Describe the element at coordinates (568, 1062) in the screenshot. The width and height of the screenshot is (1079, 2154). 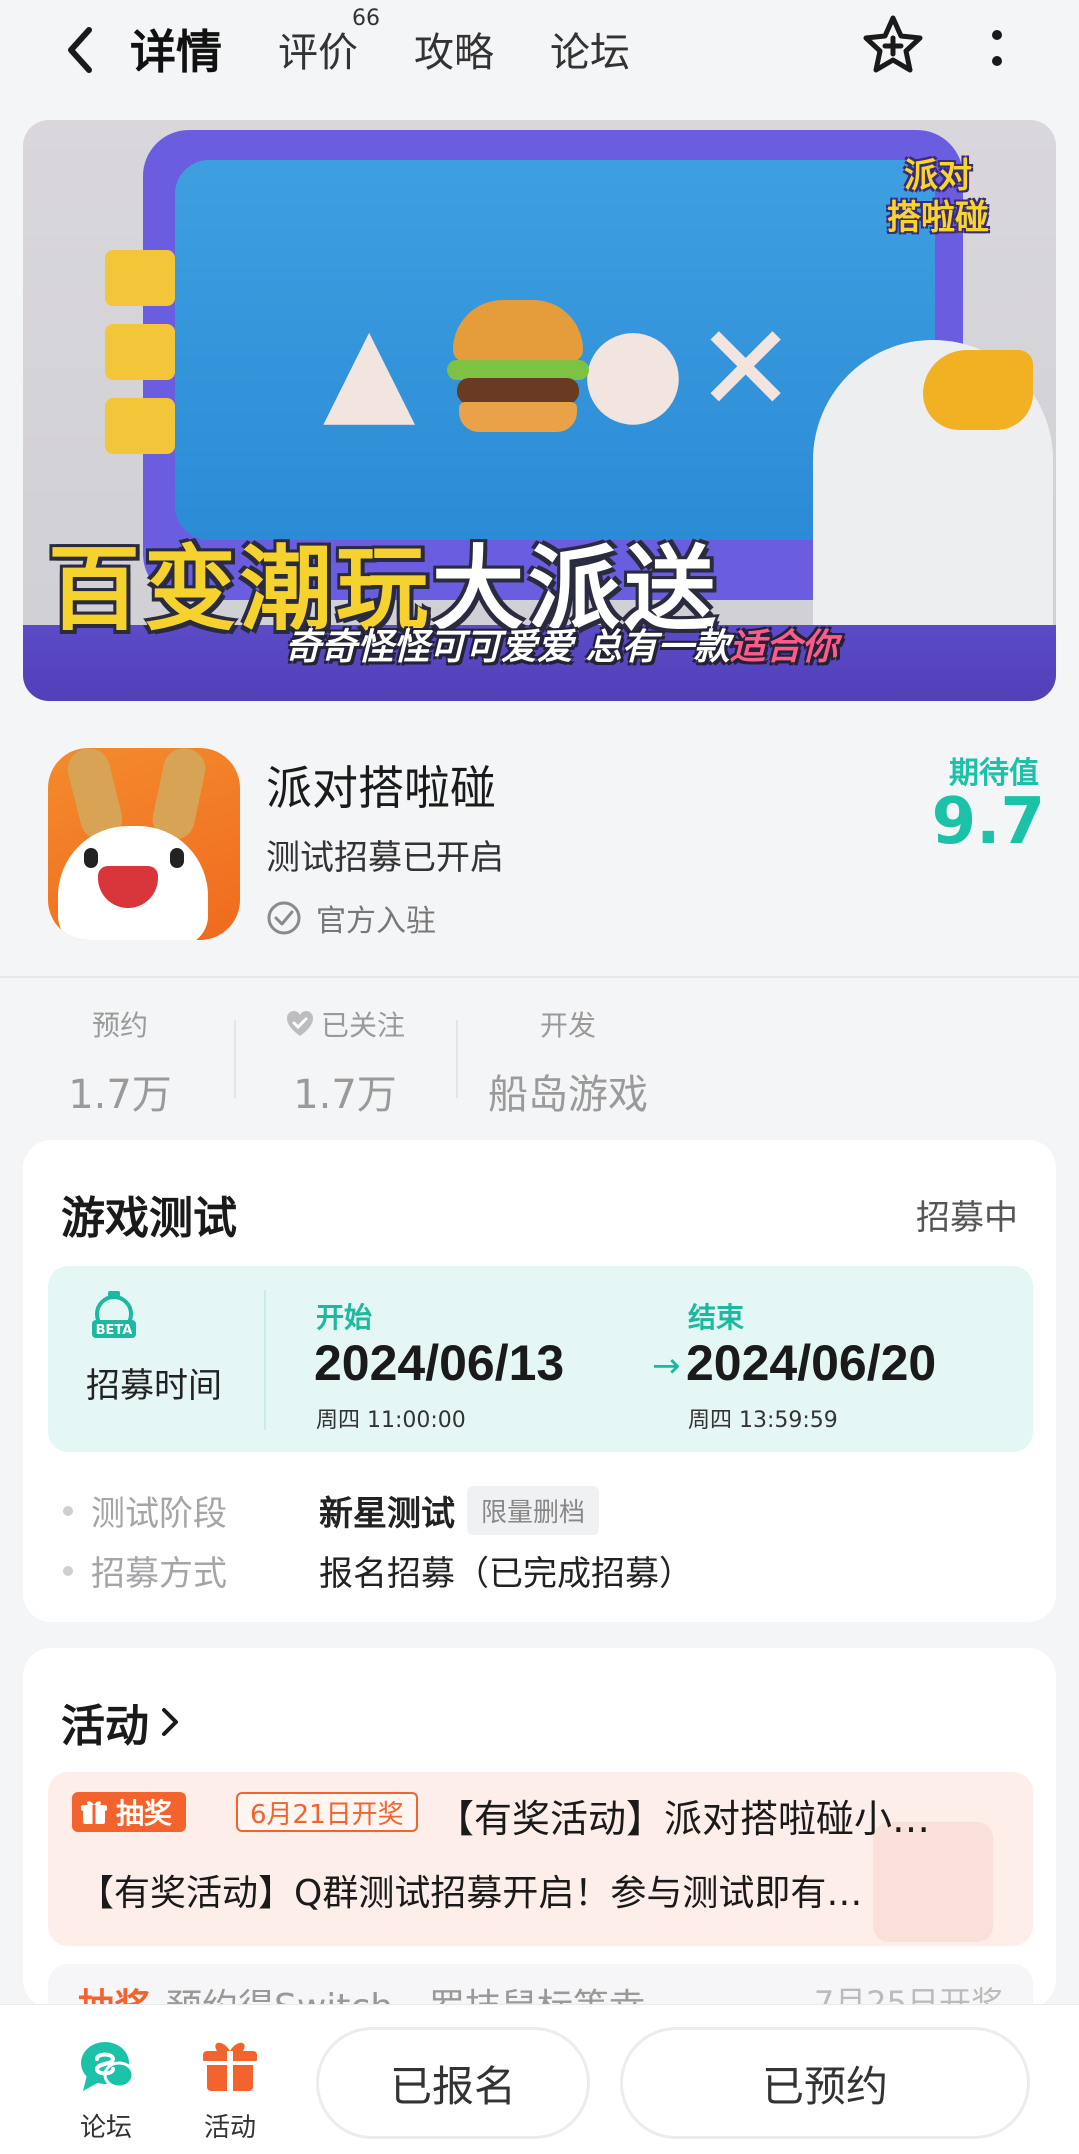
I see `stat-developer: 开发 船岛游戏` at that location.